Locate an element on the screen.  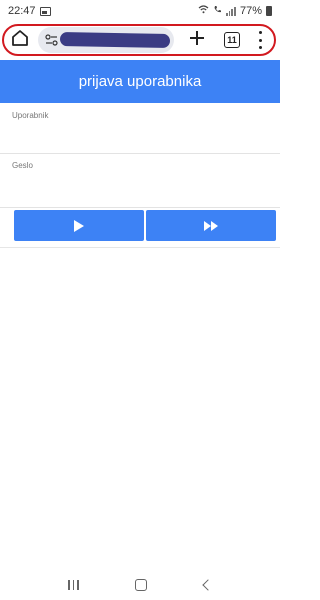
password-field: Geslo is located at coordinates (140, 181).